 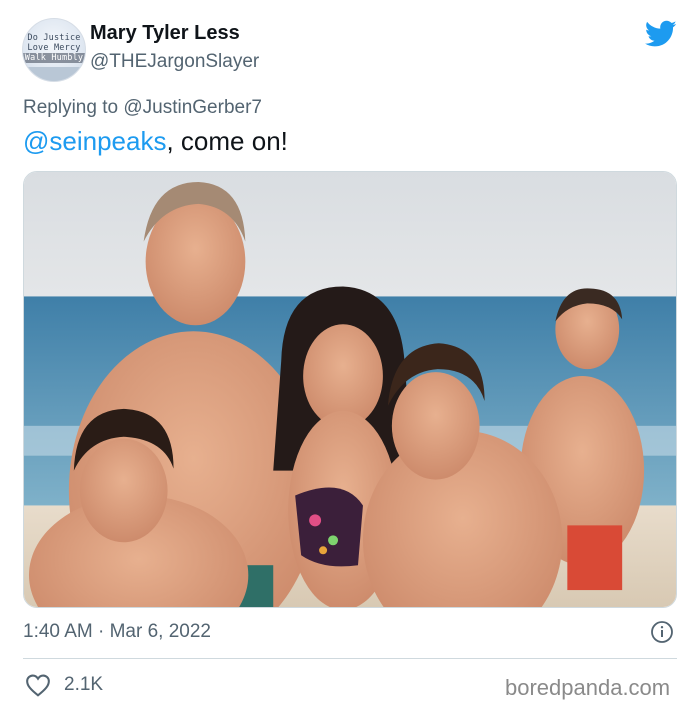 What do you see at coordinates (662, 632) in the screenshot?
I see `info-icon` at bounding box center [662, 632].